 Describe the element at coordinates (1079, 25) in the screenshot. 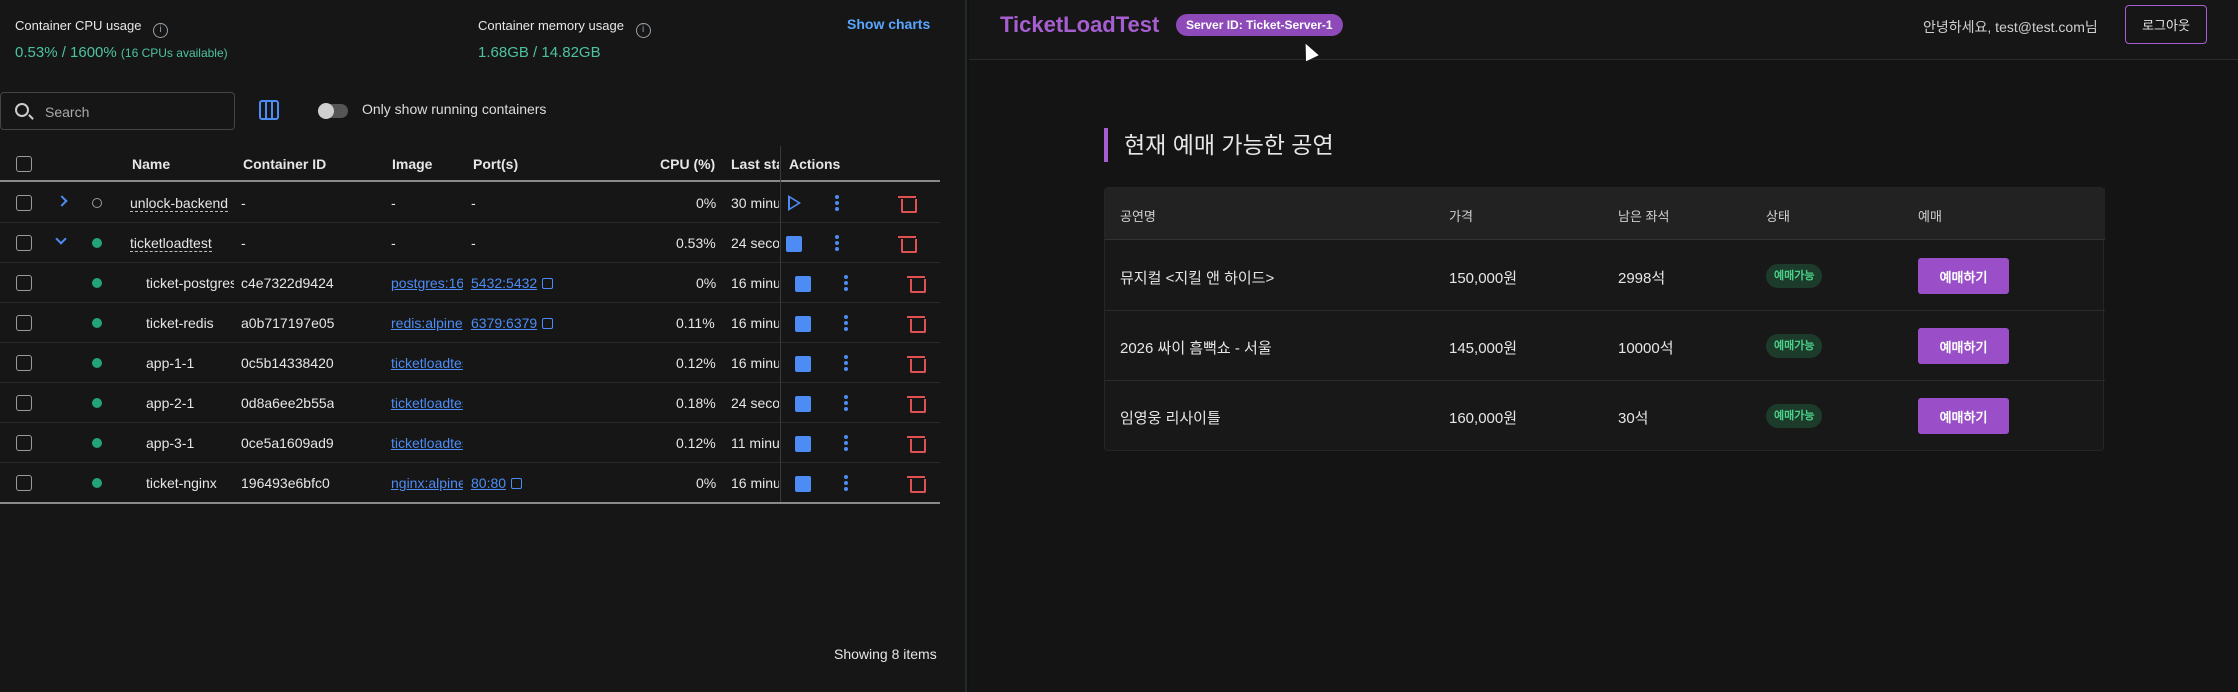

I see `brand-logo: TicketLoadTest` at that location.